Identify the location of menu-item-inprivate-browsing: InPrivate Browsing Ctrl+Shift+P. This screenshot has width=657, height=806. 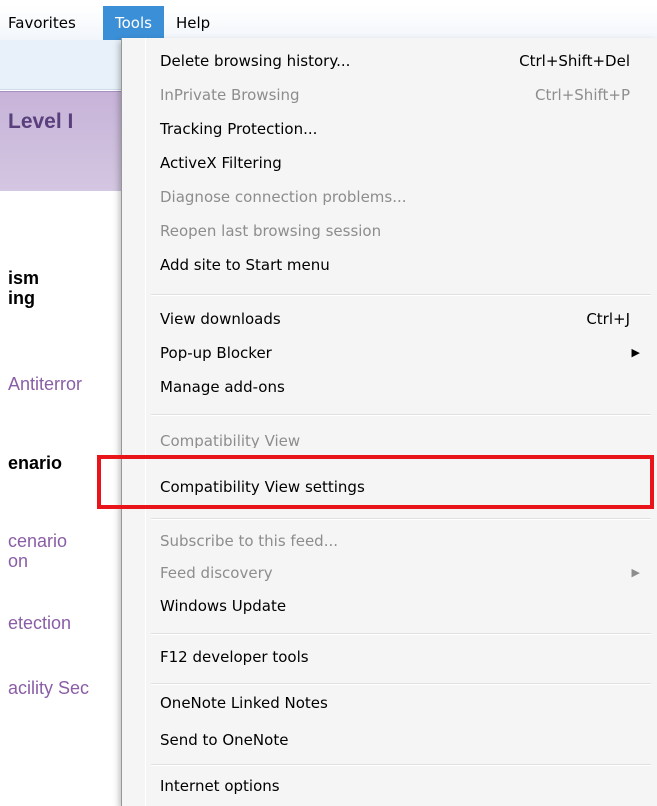
(395, 95).